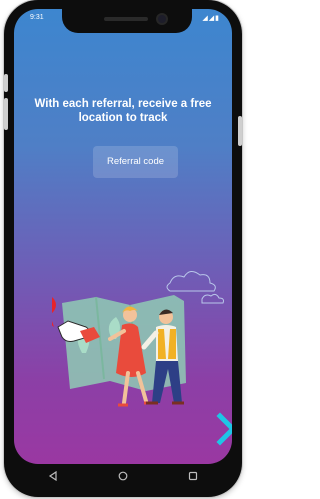 The image size is (320, 499). What do you see at coordinates (37, 17) in the screenshot?
I see `status-time: 9:31` at bounding box center [37, 17].